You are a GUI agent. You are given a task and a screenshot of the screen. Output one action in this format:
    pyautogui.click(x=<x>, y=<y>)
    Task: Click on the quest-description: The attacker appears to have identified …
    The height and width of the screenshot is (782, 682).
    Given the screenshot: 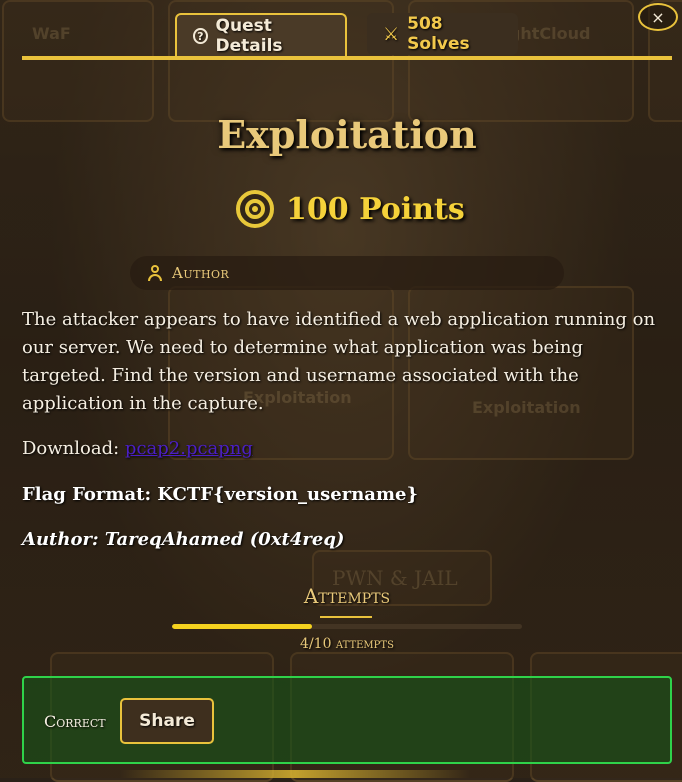 What is the action you would take?
    pyautogui.click(x=339, y=361)
    